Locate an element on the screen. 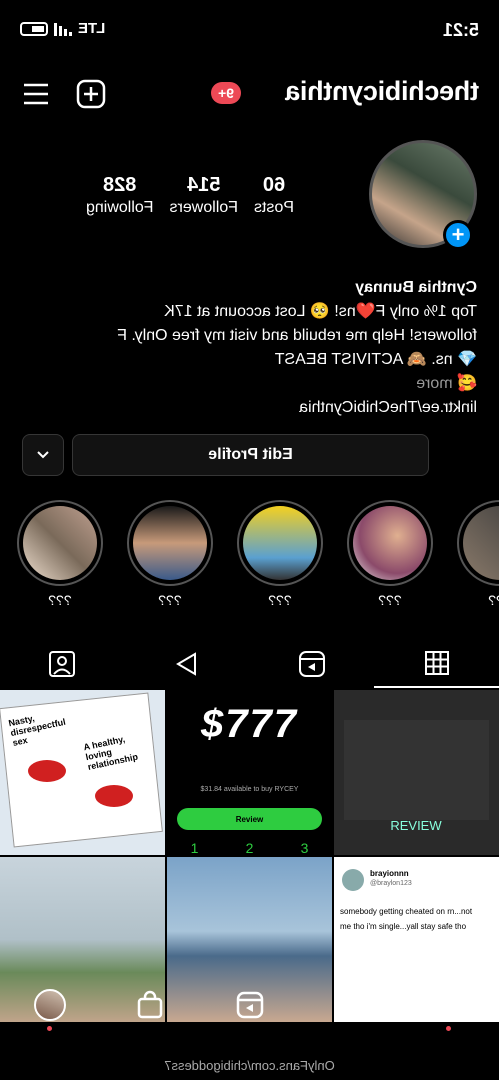 The height and width of the screenshot is (1080, 499). following-count: 828 Following is located at coordinates (120, 195).